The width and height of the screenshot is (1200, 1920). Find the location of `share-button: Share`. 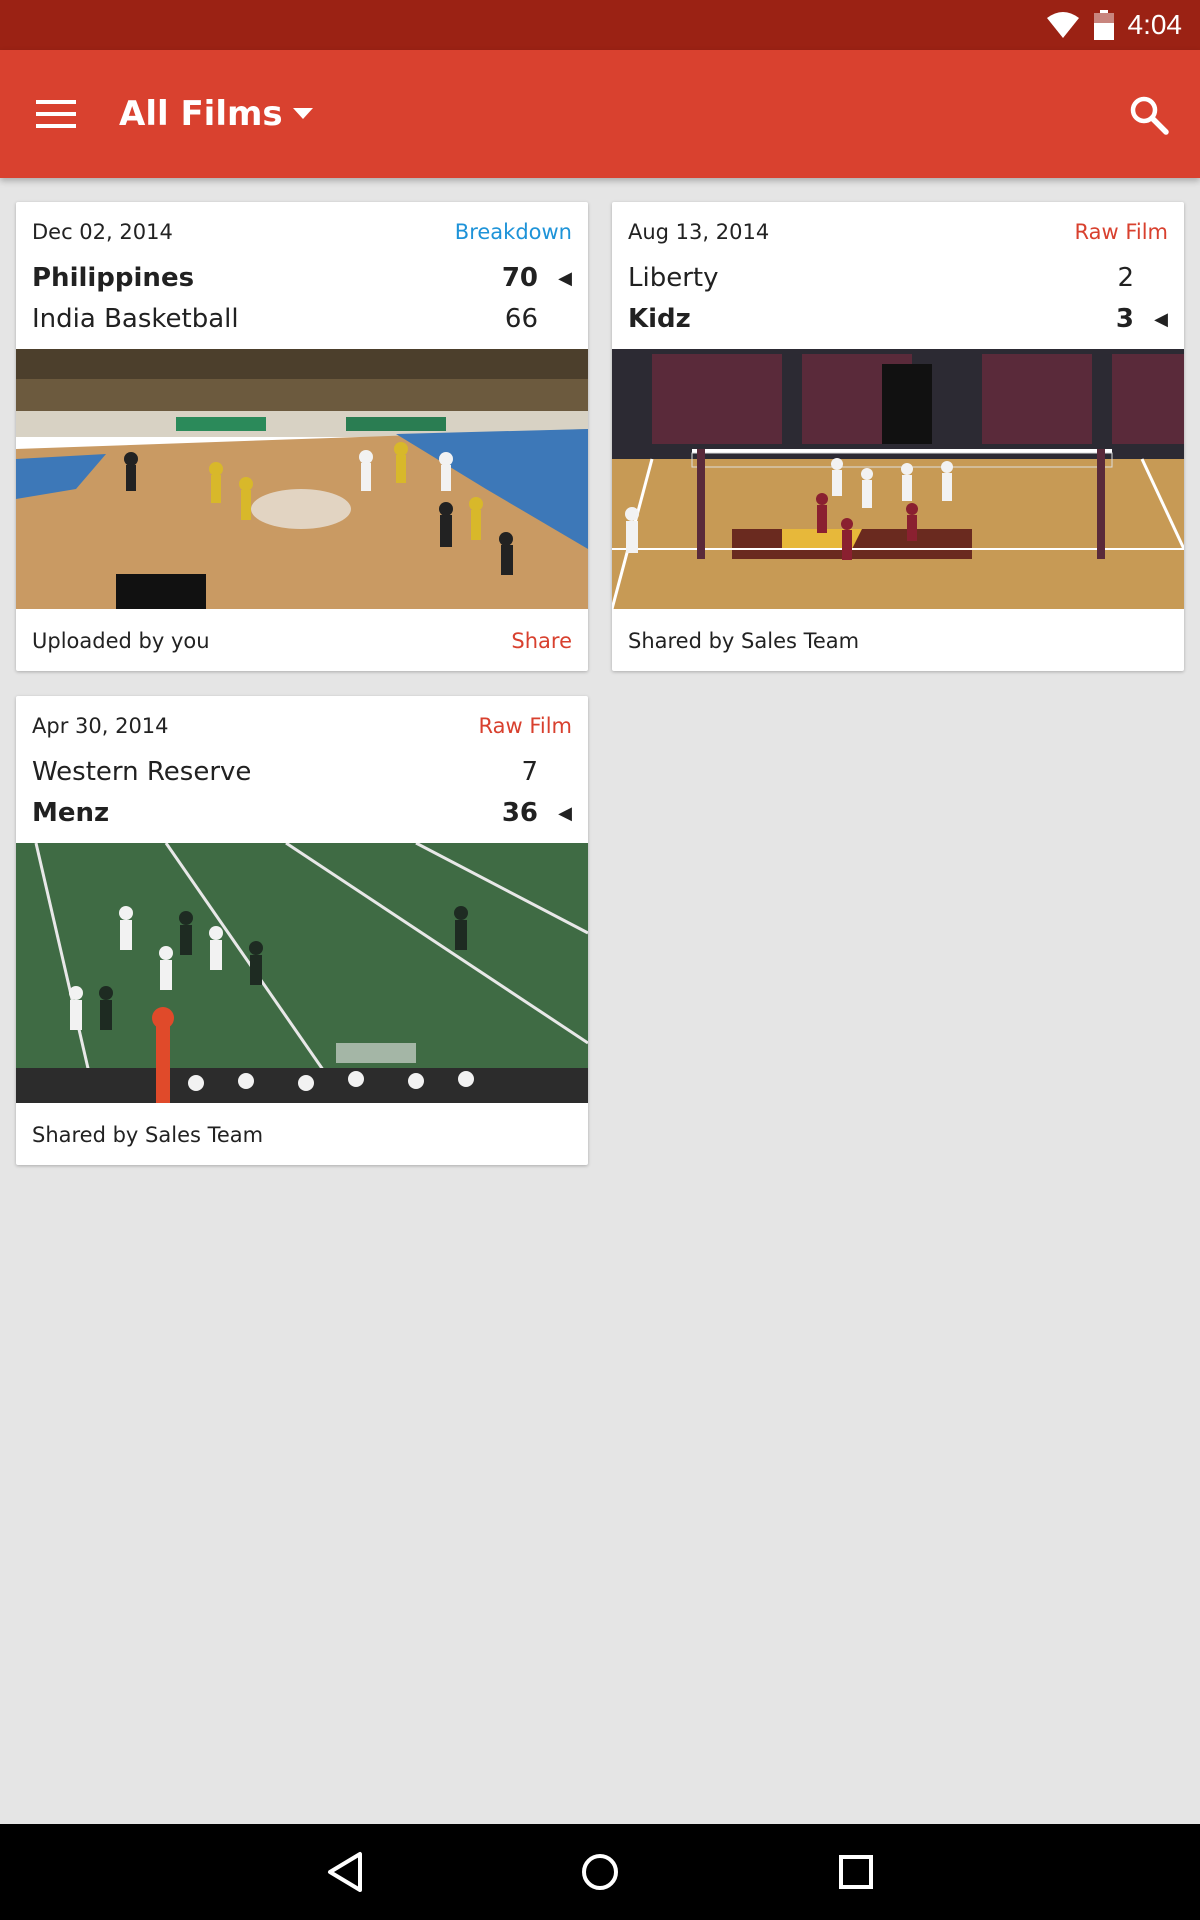

share-button: Share is located at coordinates (541, 641).